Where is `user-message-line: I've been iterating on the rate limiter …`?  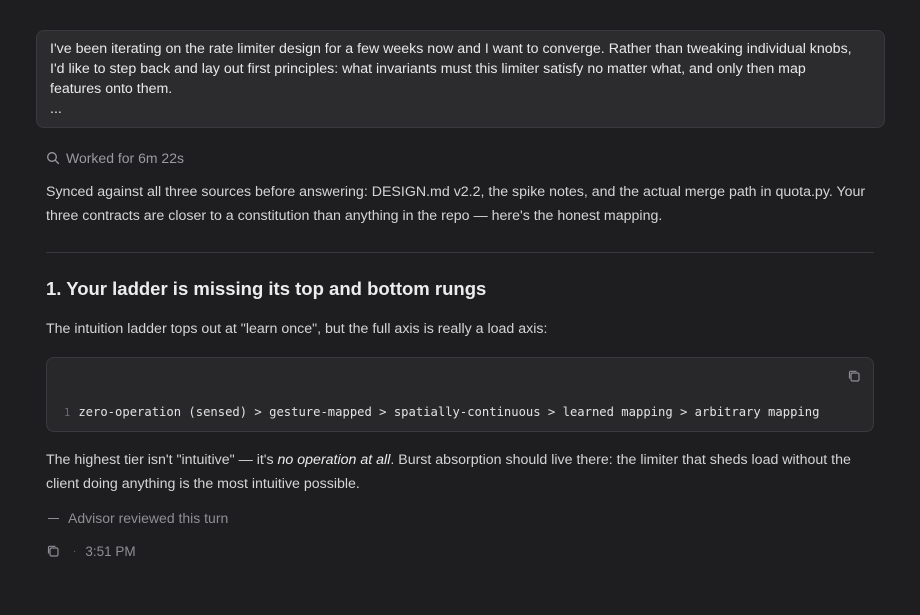 user-message-line: I've been iterating on the rate limiter … is located at coordinates (451, 49).